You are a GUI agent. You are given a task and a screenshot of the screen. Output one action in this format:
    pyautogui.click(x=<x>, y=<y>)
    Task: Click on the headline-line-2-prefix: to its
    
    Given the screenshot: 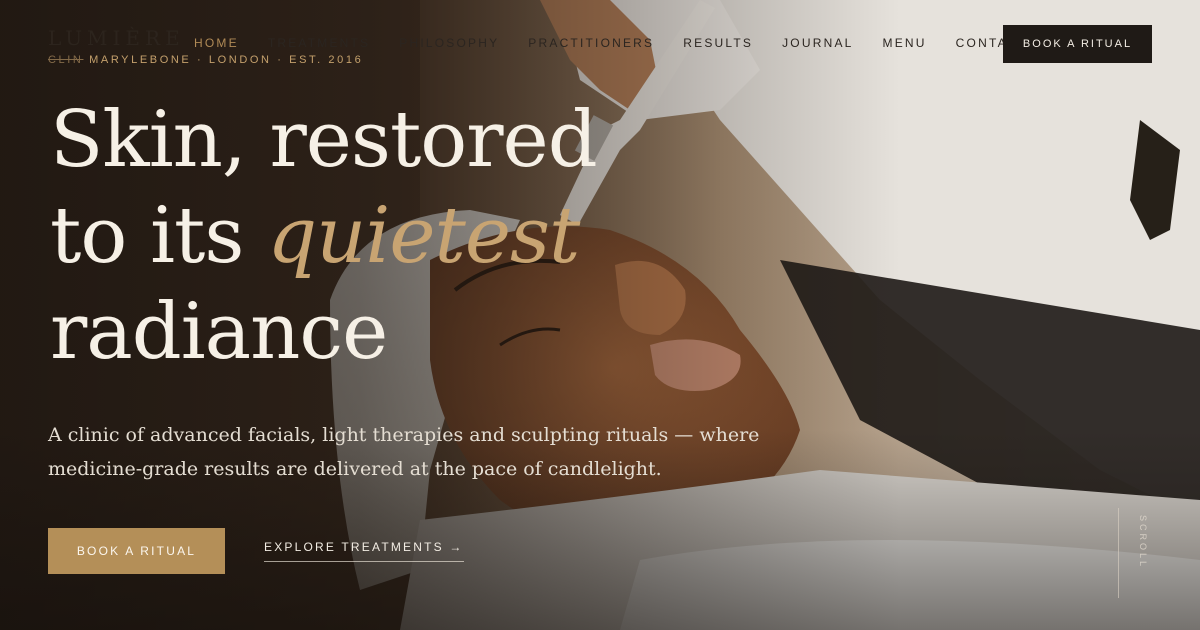 What is the action you would take?
    pyautogui.click(x=159, y=236)
    